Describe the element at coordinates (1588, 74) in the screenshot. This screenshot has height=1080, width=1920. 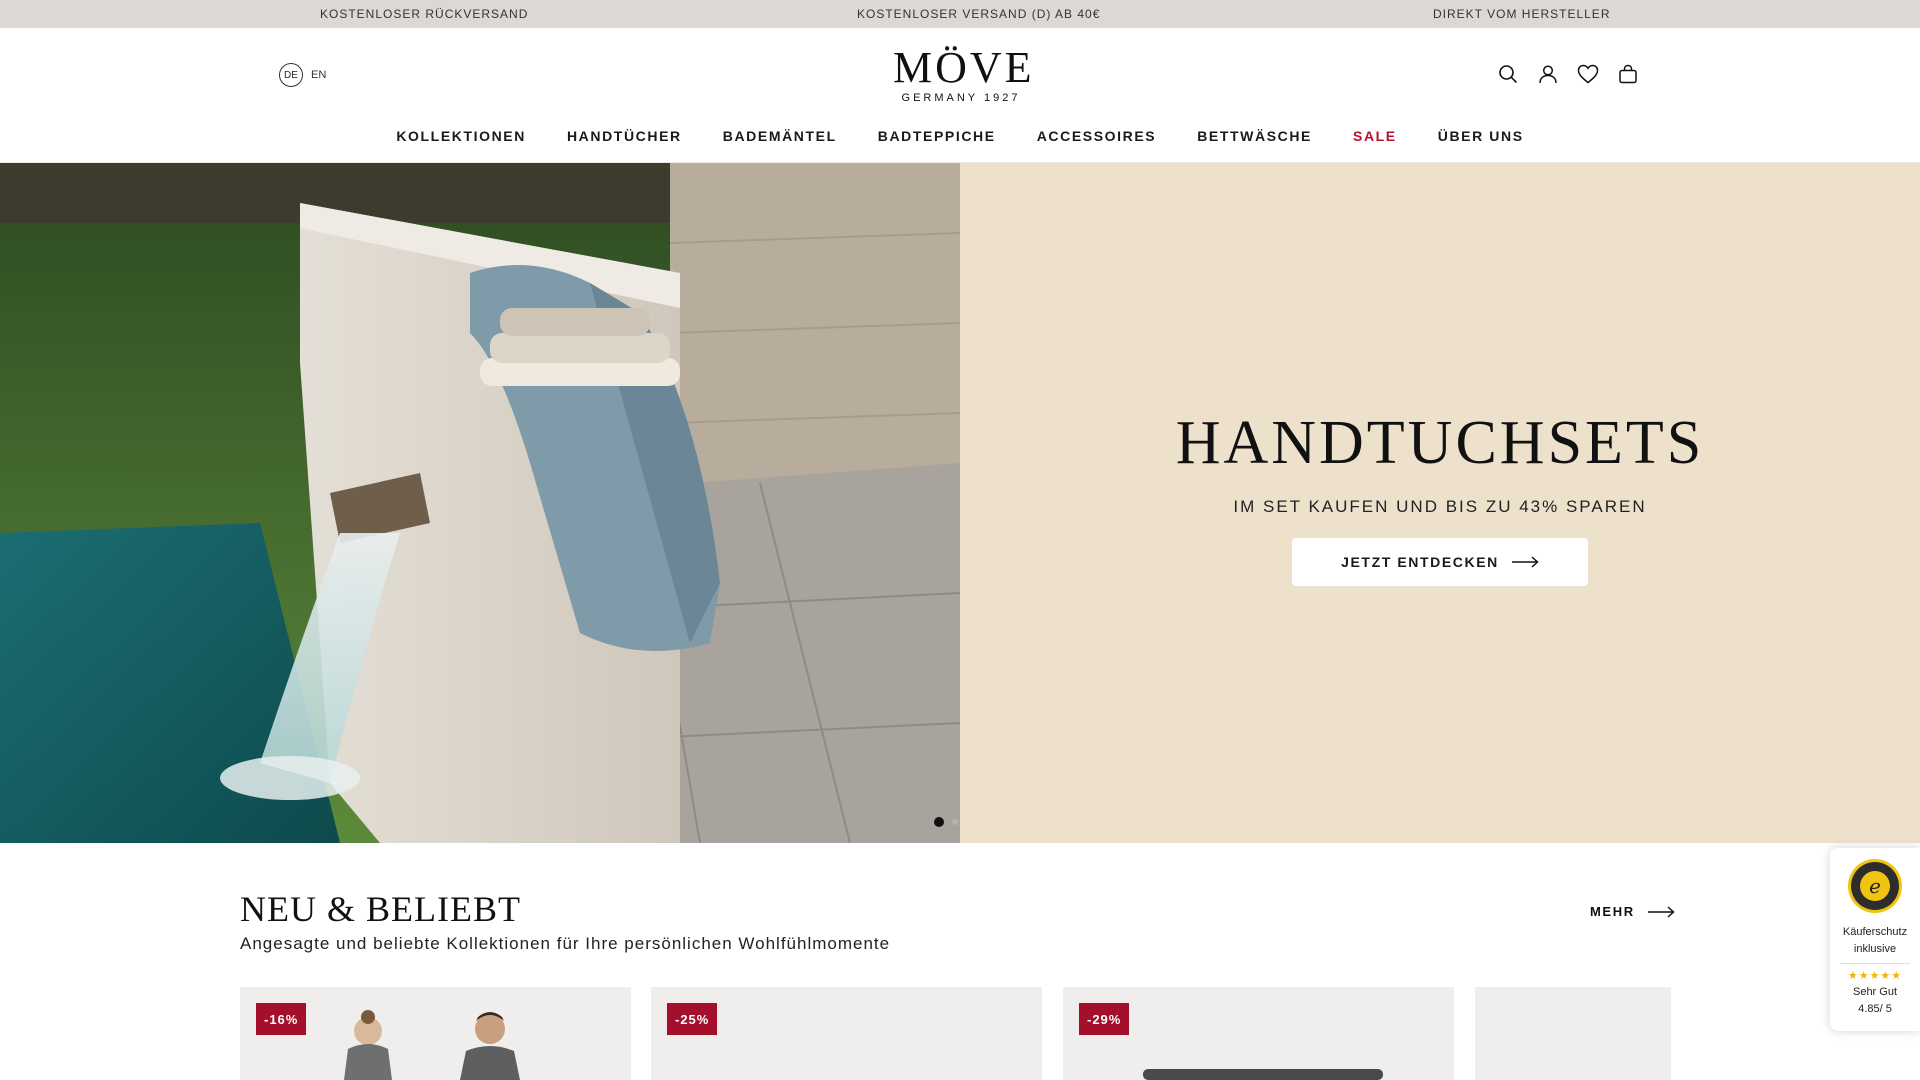
I see `wishlist-heart-icon` at that location.